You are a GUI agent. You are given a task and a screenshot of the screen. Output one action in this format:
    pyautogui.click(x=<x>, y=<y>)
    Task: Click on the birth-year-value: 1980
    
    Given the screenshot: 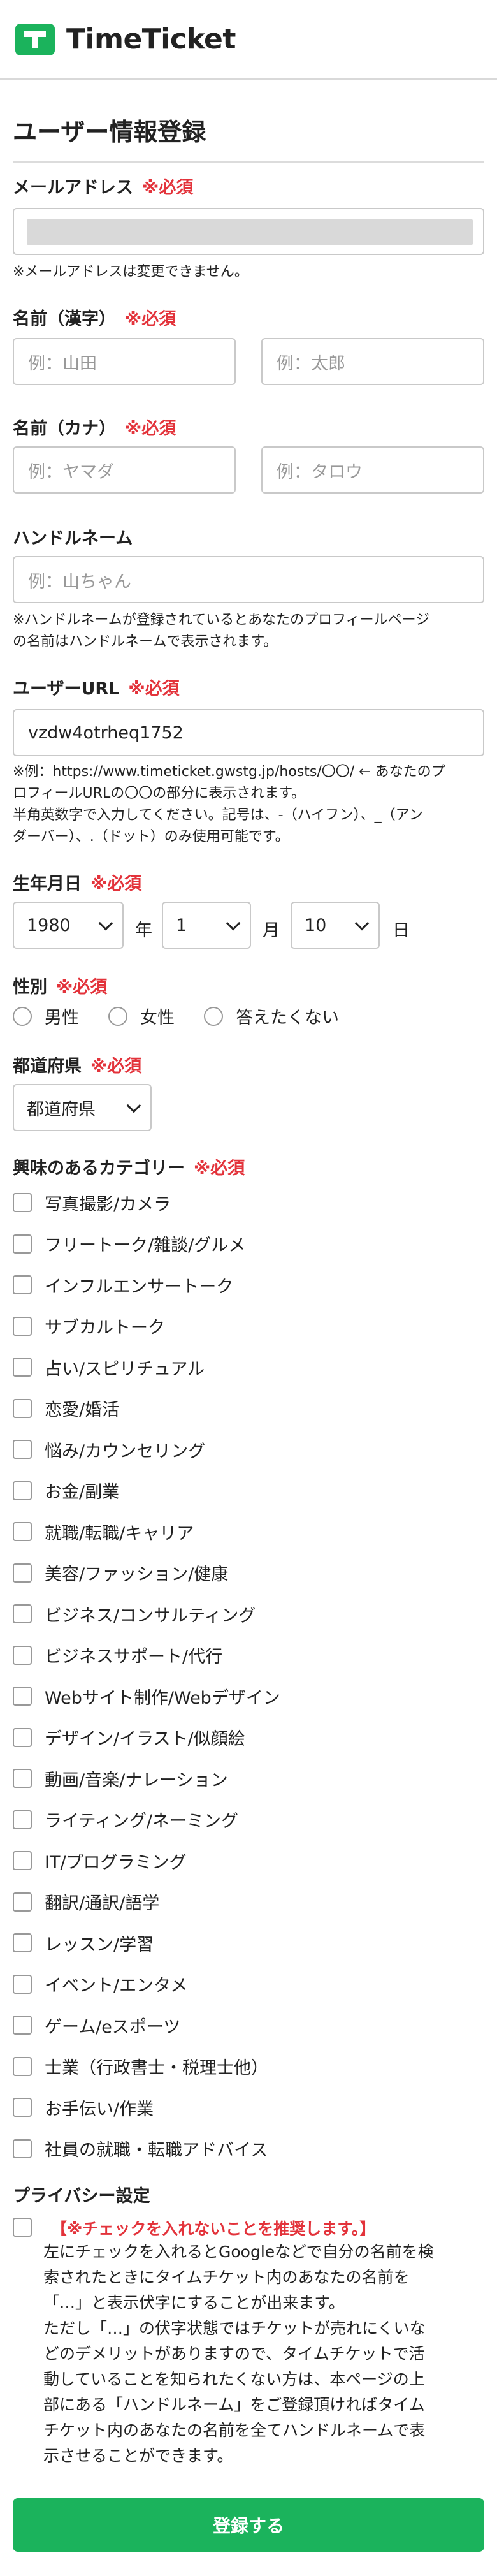 What is the action you would take?
    pyautogui.click(x=49, y=925)
    